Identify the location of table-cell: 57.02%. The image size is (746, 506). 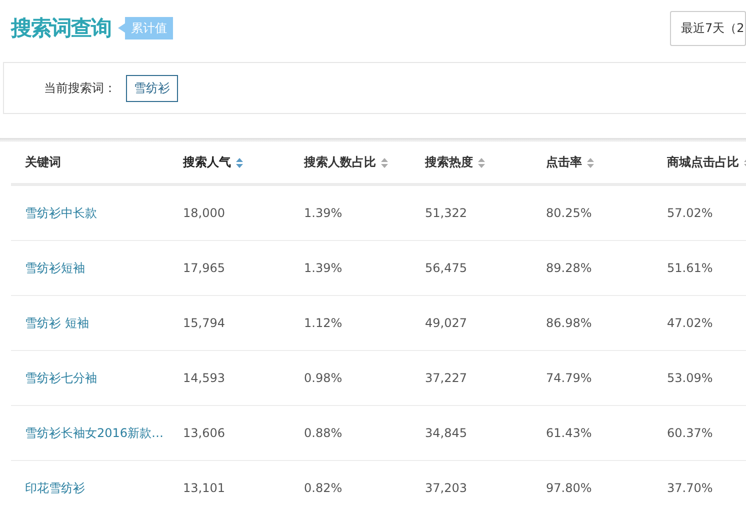
(690, 213).